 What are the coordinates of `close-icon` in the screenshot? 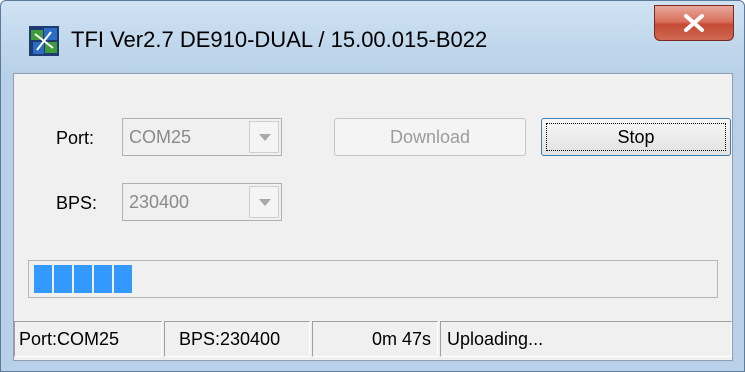 It's located at (694, 23).